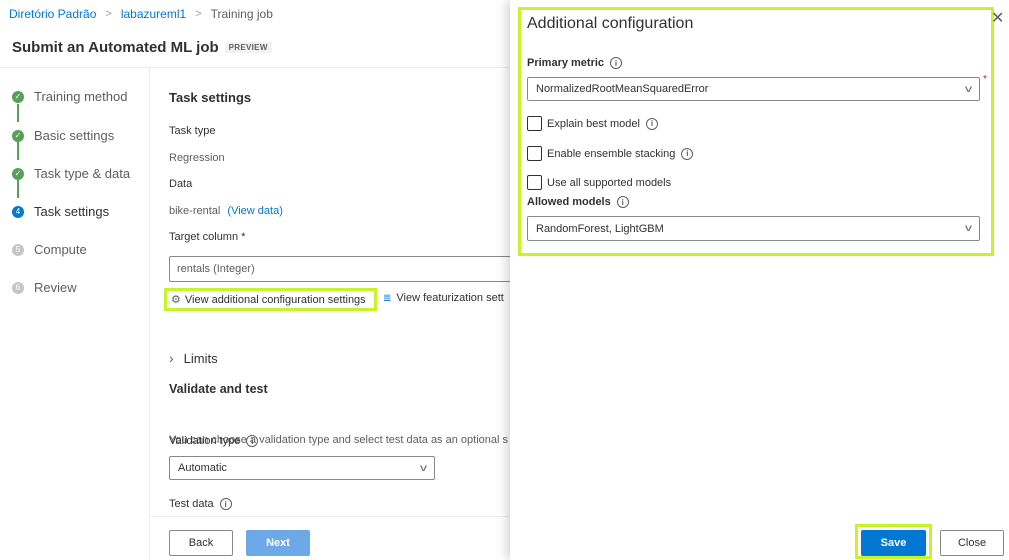 The height and width of the screenshot is (560, 1009). Describe the element at coordinates (972, 543) in the screenshot. I see `close-button: Close` at that location.